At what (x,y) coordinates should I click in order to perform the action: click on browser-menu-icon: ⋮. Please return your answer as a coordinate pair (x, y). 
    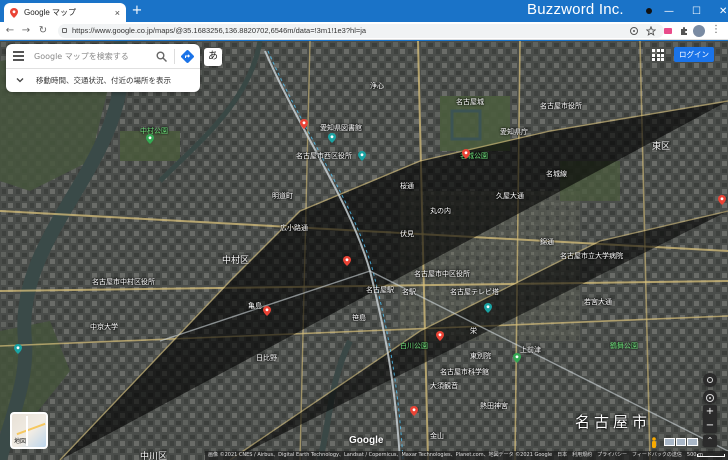
    Looking at the image, I should click on (716, 29).